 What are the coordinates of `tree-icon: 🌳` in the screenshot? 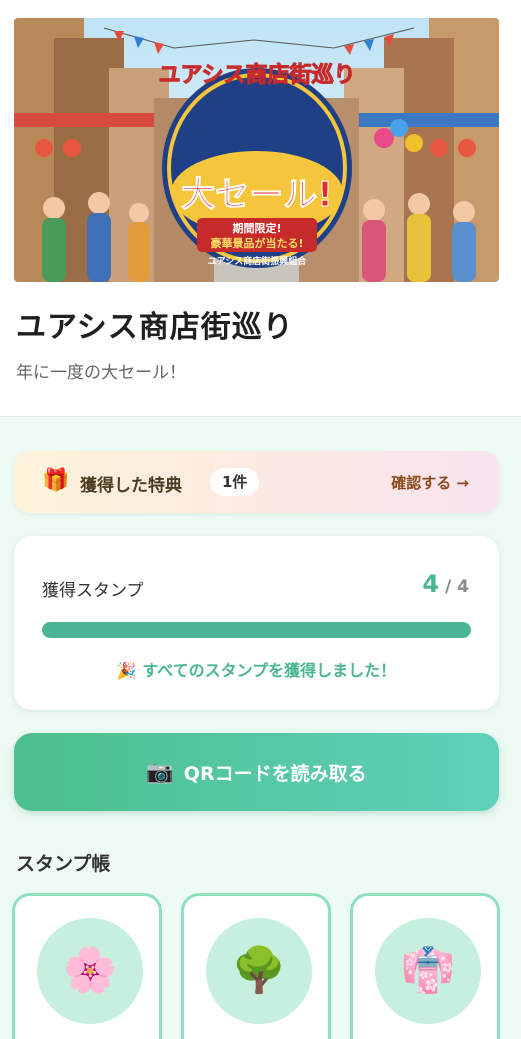 It's located at (259, 970).